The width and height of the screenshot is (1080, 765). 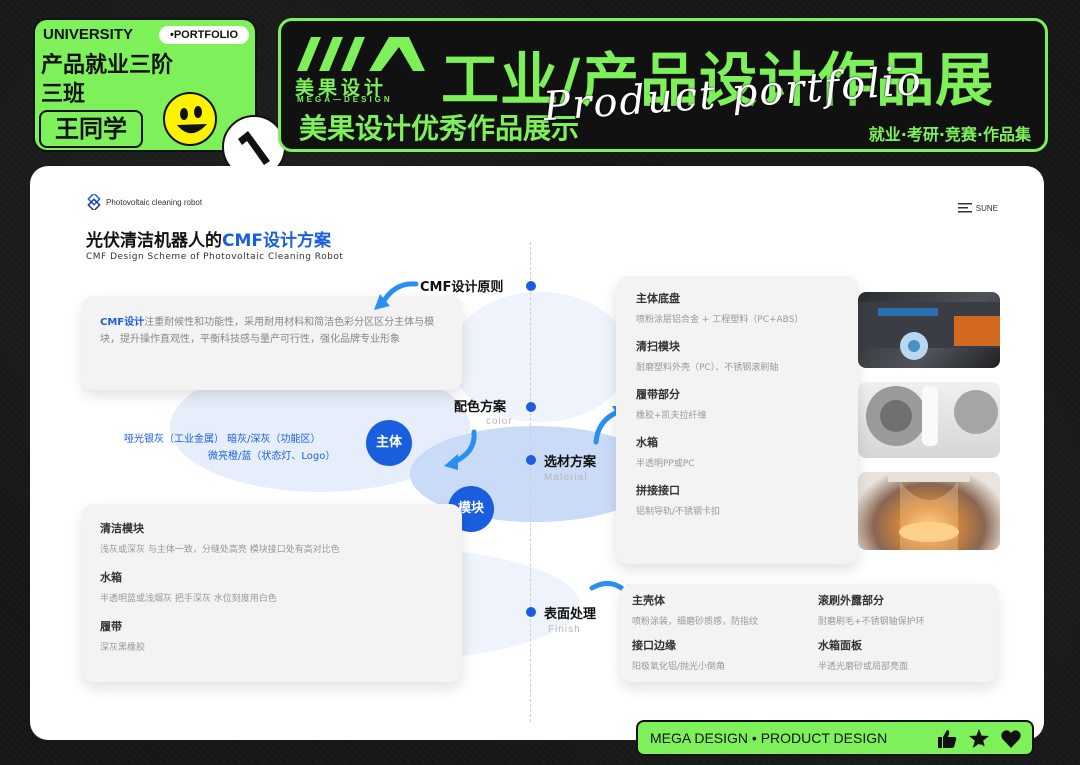 I want to click on banner-tags: 就业·考研·竞赛·作品集, so click(x=949, y=134).